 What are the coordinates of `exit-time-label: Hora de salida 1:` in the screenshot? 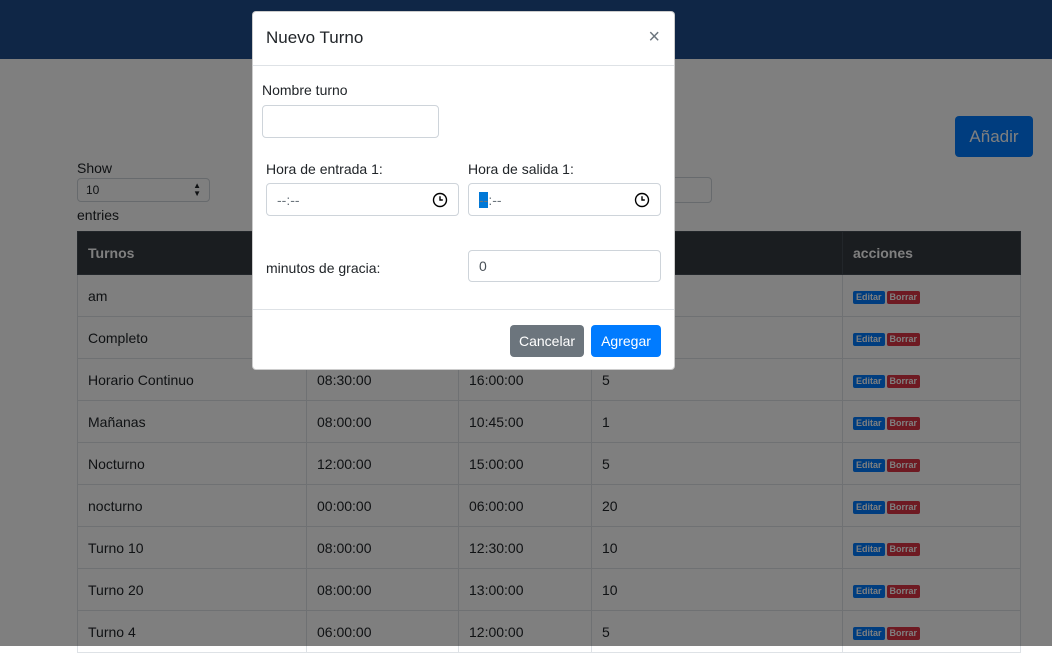 It's located at (521, 169).